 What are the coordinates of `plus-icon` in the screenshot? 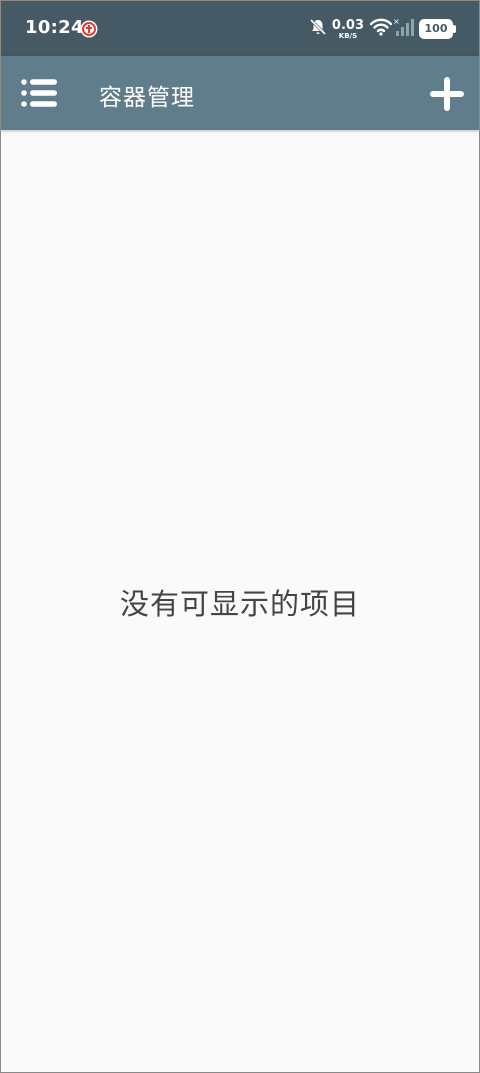 It's located at (447, 94).